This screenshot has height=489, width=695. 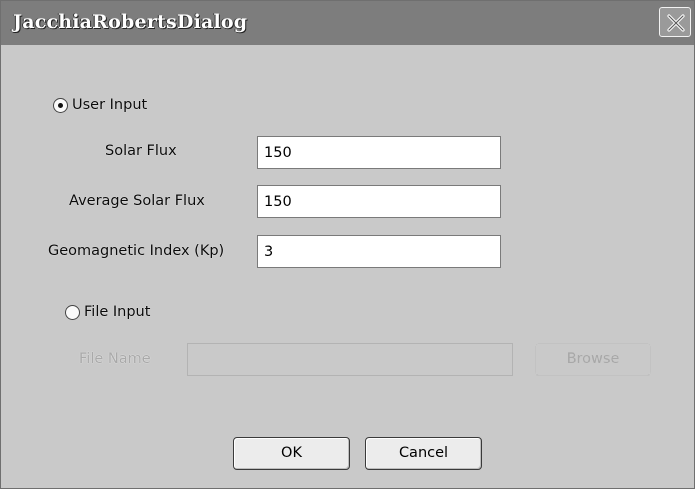 What do you see at coordinates (379, 152) in the screenshot?
I see `solar-flux-input: 150` at bounding box center [379, 152].